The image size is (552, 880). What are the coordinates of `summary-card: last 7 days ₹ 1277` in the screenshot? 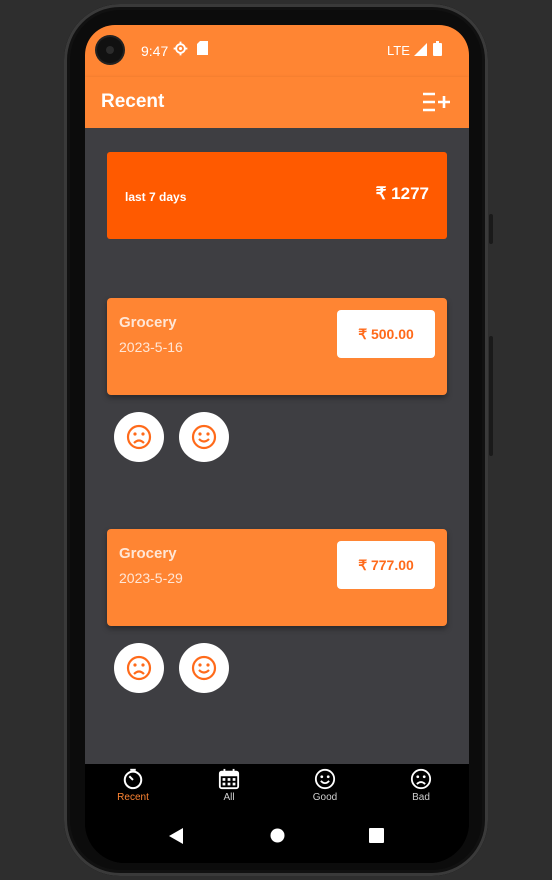 It's located at (277, 195).